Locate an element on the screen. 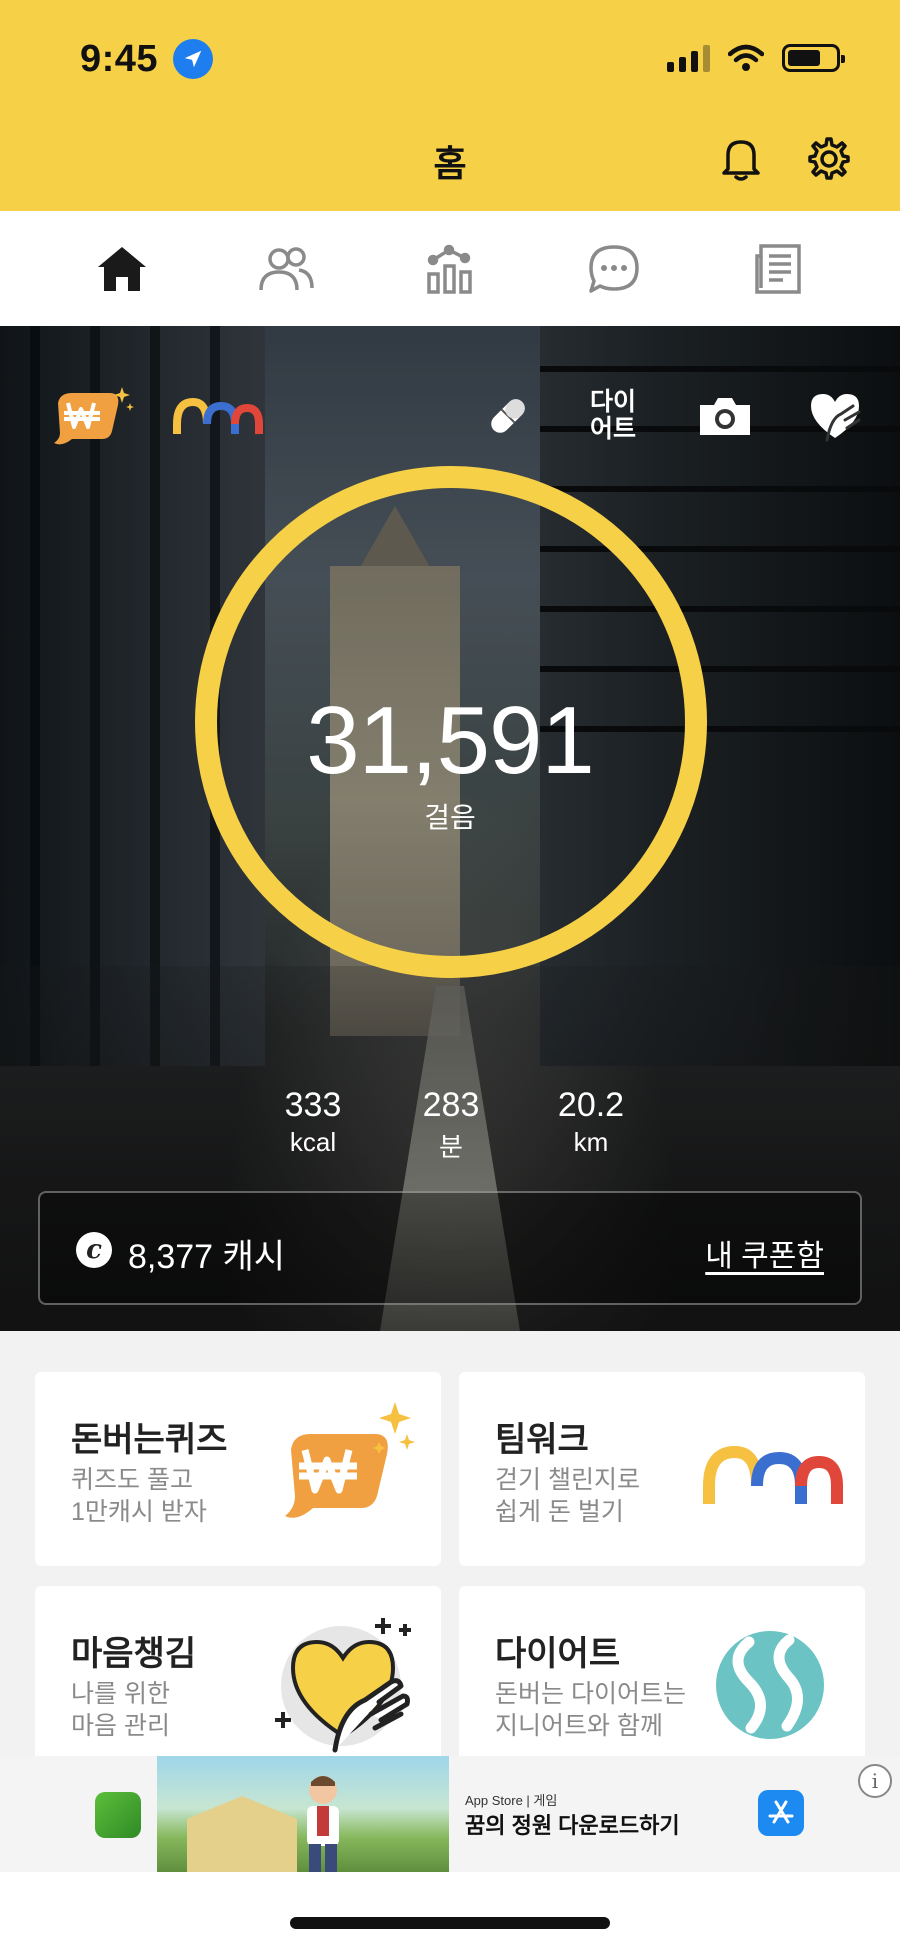 The width and height of the screenshot is (900, 1948). people-icon is located at coordinates (286, 268).